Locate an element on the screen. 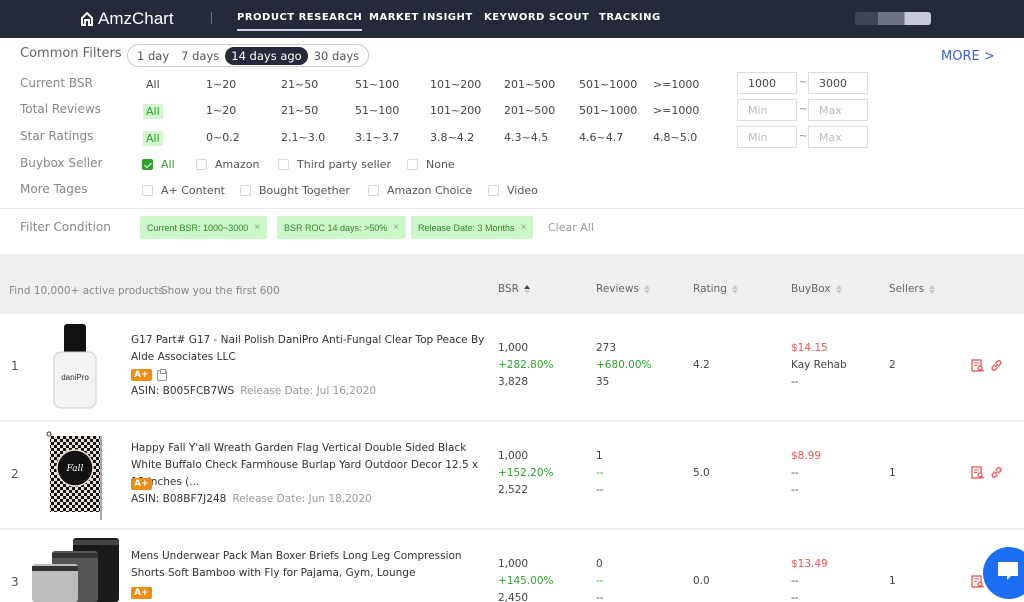 The width and height of the screenshot is (1024, 602). clear-all-button: Clear All is located at coordinates (571, 227).